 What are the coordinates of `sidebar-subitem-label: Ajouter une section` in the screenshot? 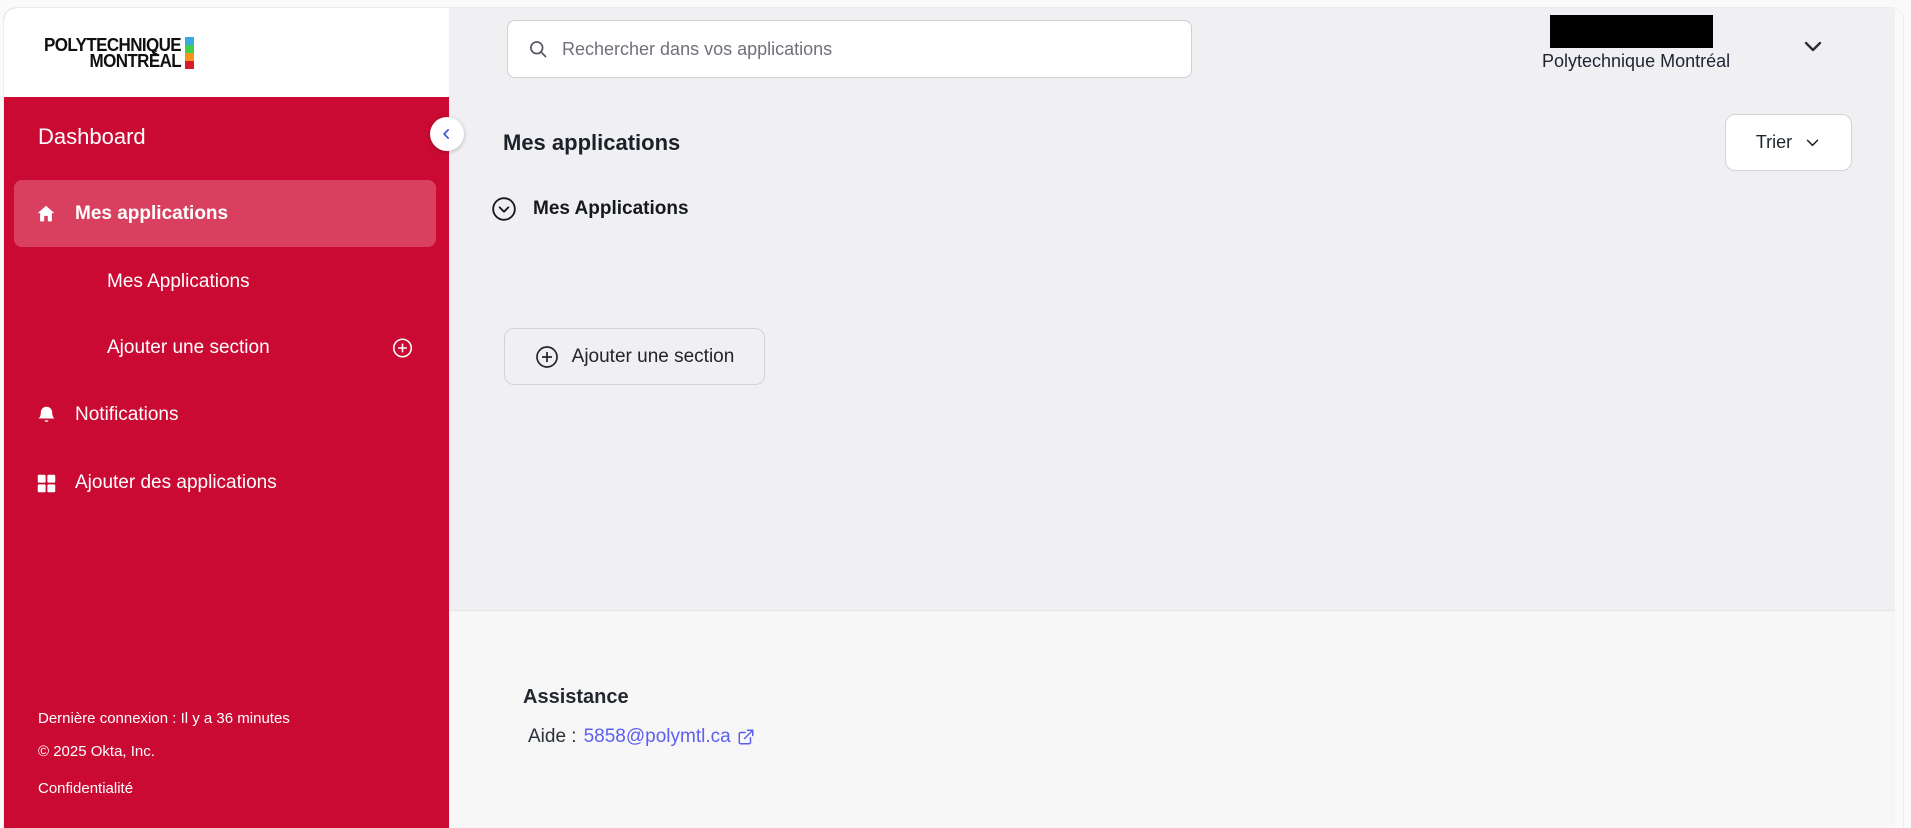 It's located at (188, 347).